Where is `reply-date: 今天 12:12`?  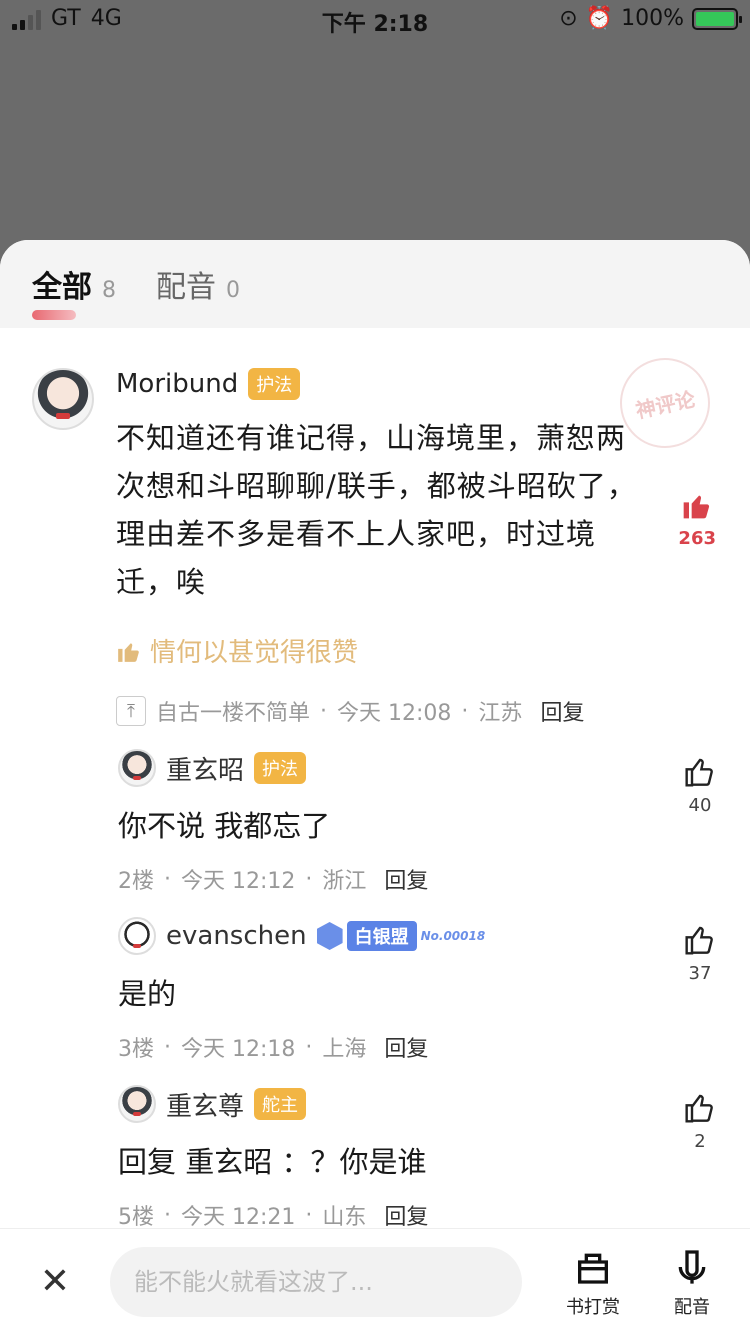 reply-date: 今天 12:12 is located at coordinates (238, 881).